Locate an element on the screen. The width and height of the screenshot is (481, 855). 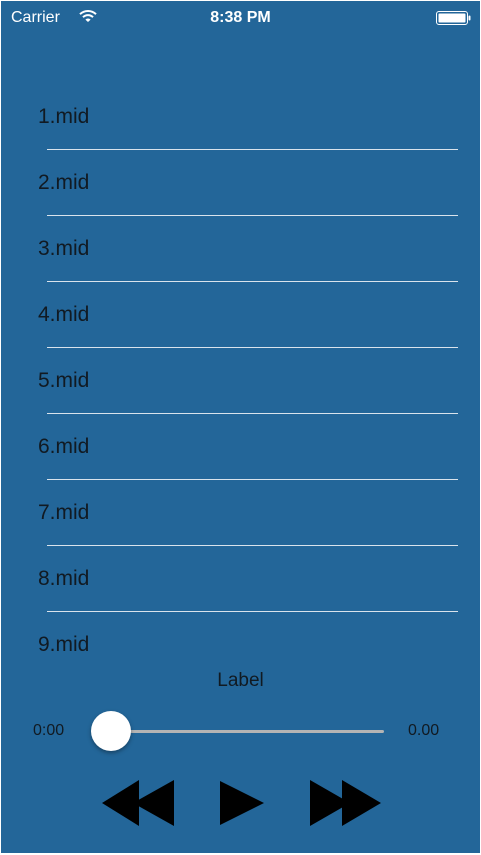
song-title: 6.mid is located at coordinates (64, 446).